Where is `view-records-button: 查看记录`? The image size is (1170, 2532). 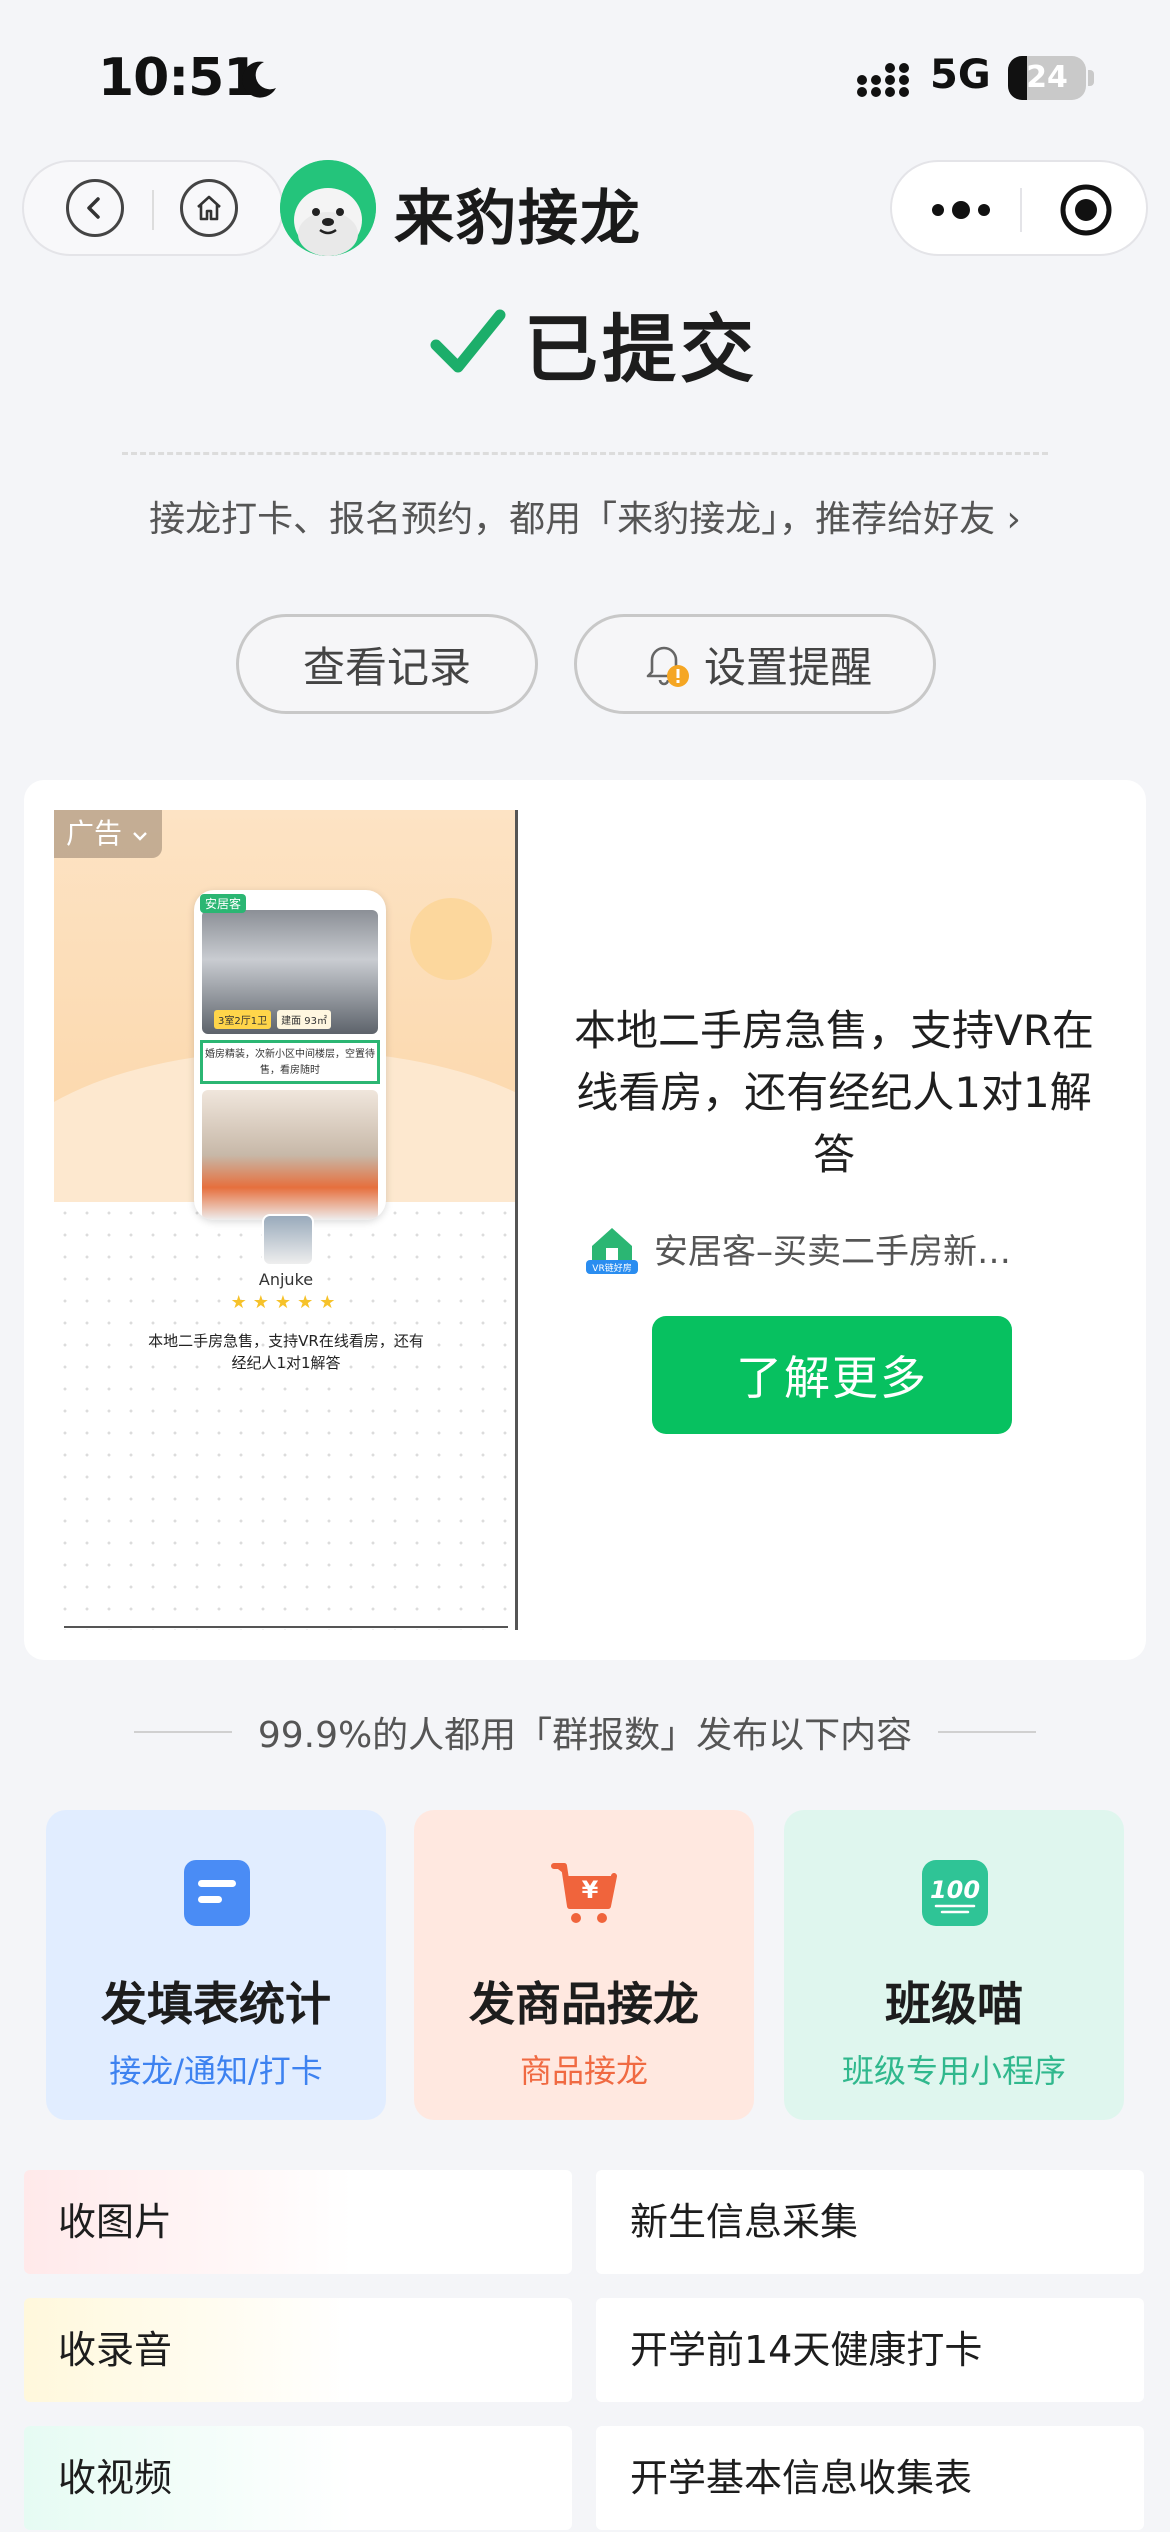
view-records-button: 查看记录 is located at coordinates (387, 664).